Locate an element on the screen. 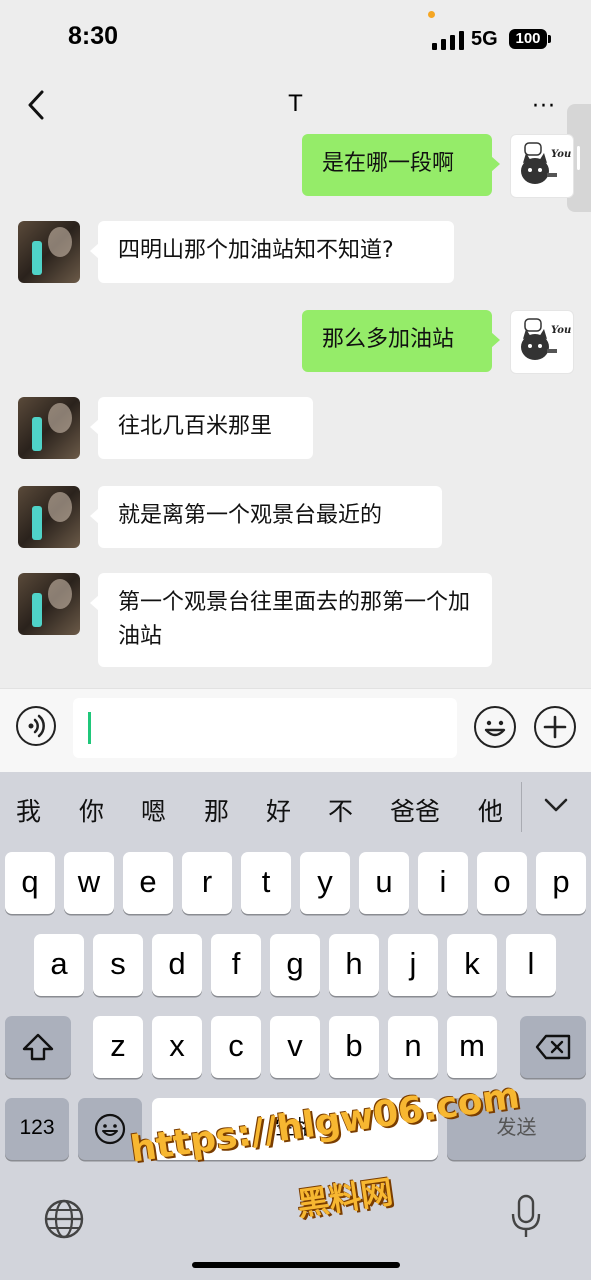  backspace-icon is located at coordinates (553, 1047).